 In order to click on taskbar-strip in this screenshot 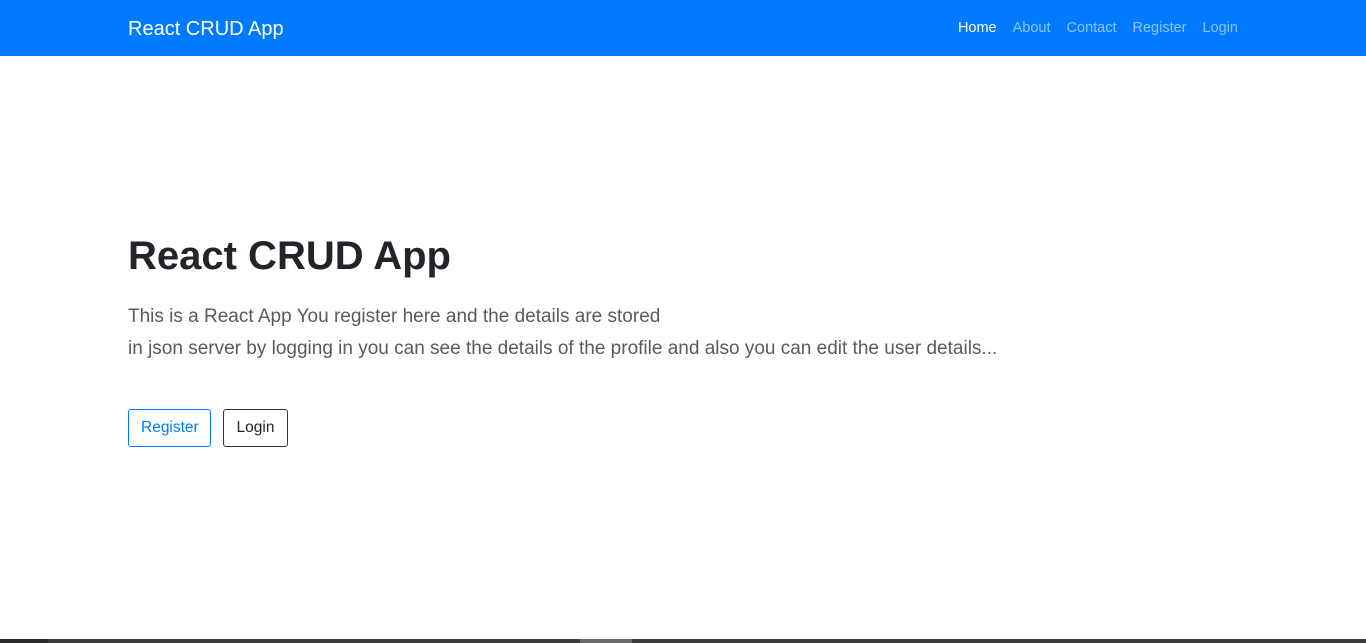, I will do `click(683, 641)`.